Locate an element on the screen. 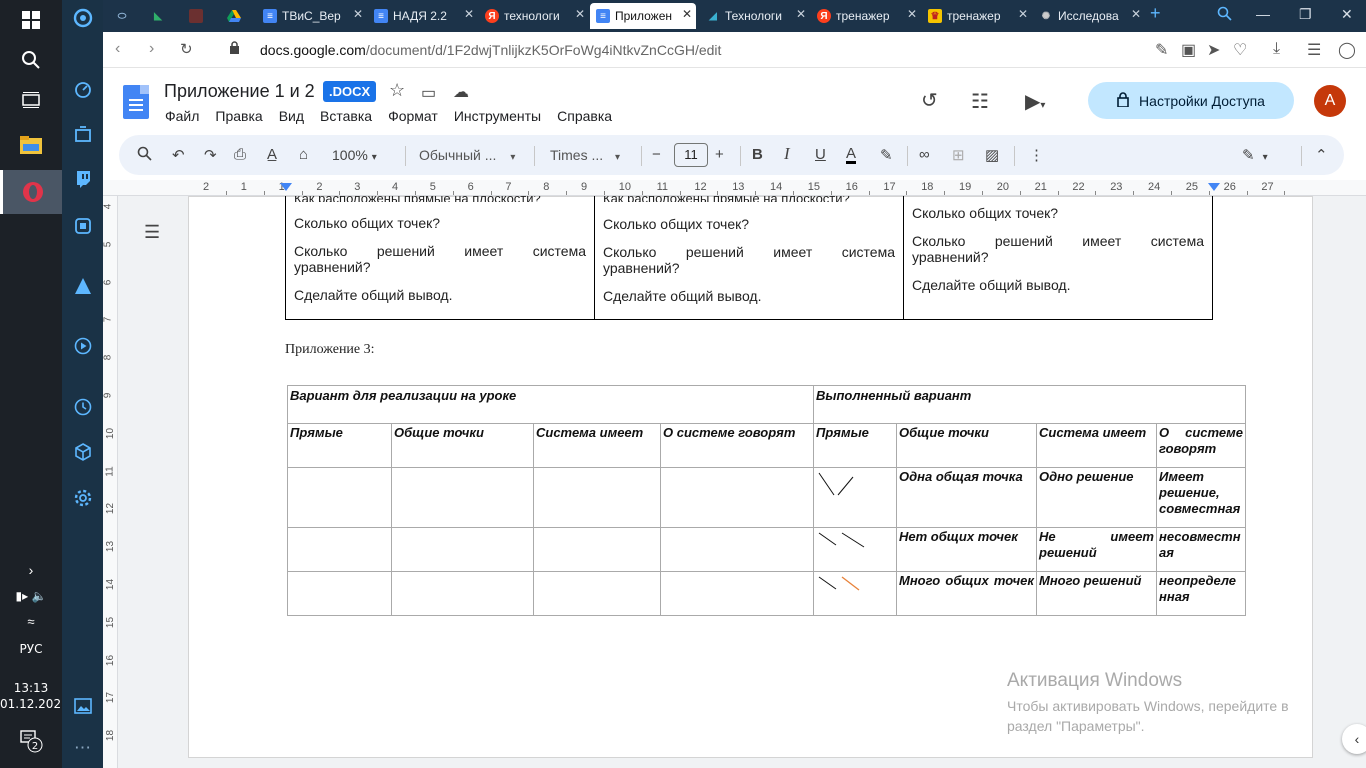 This screenshot has width=1366, height=768. search-menus-icon is located at coordinates (144, 155).